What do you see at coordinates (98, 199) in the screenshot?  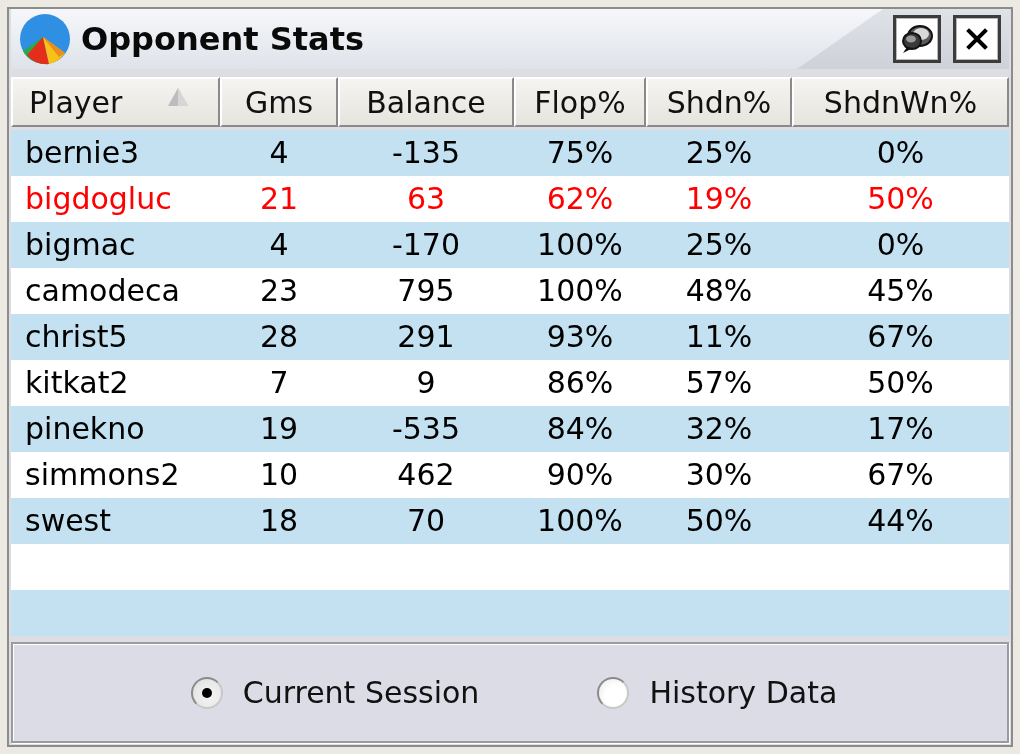 I see `table-cell-text: bigdogluc` at bounding box center [98, 199].